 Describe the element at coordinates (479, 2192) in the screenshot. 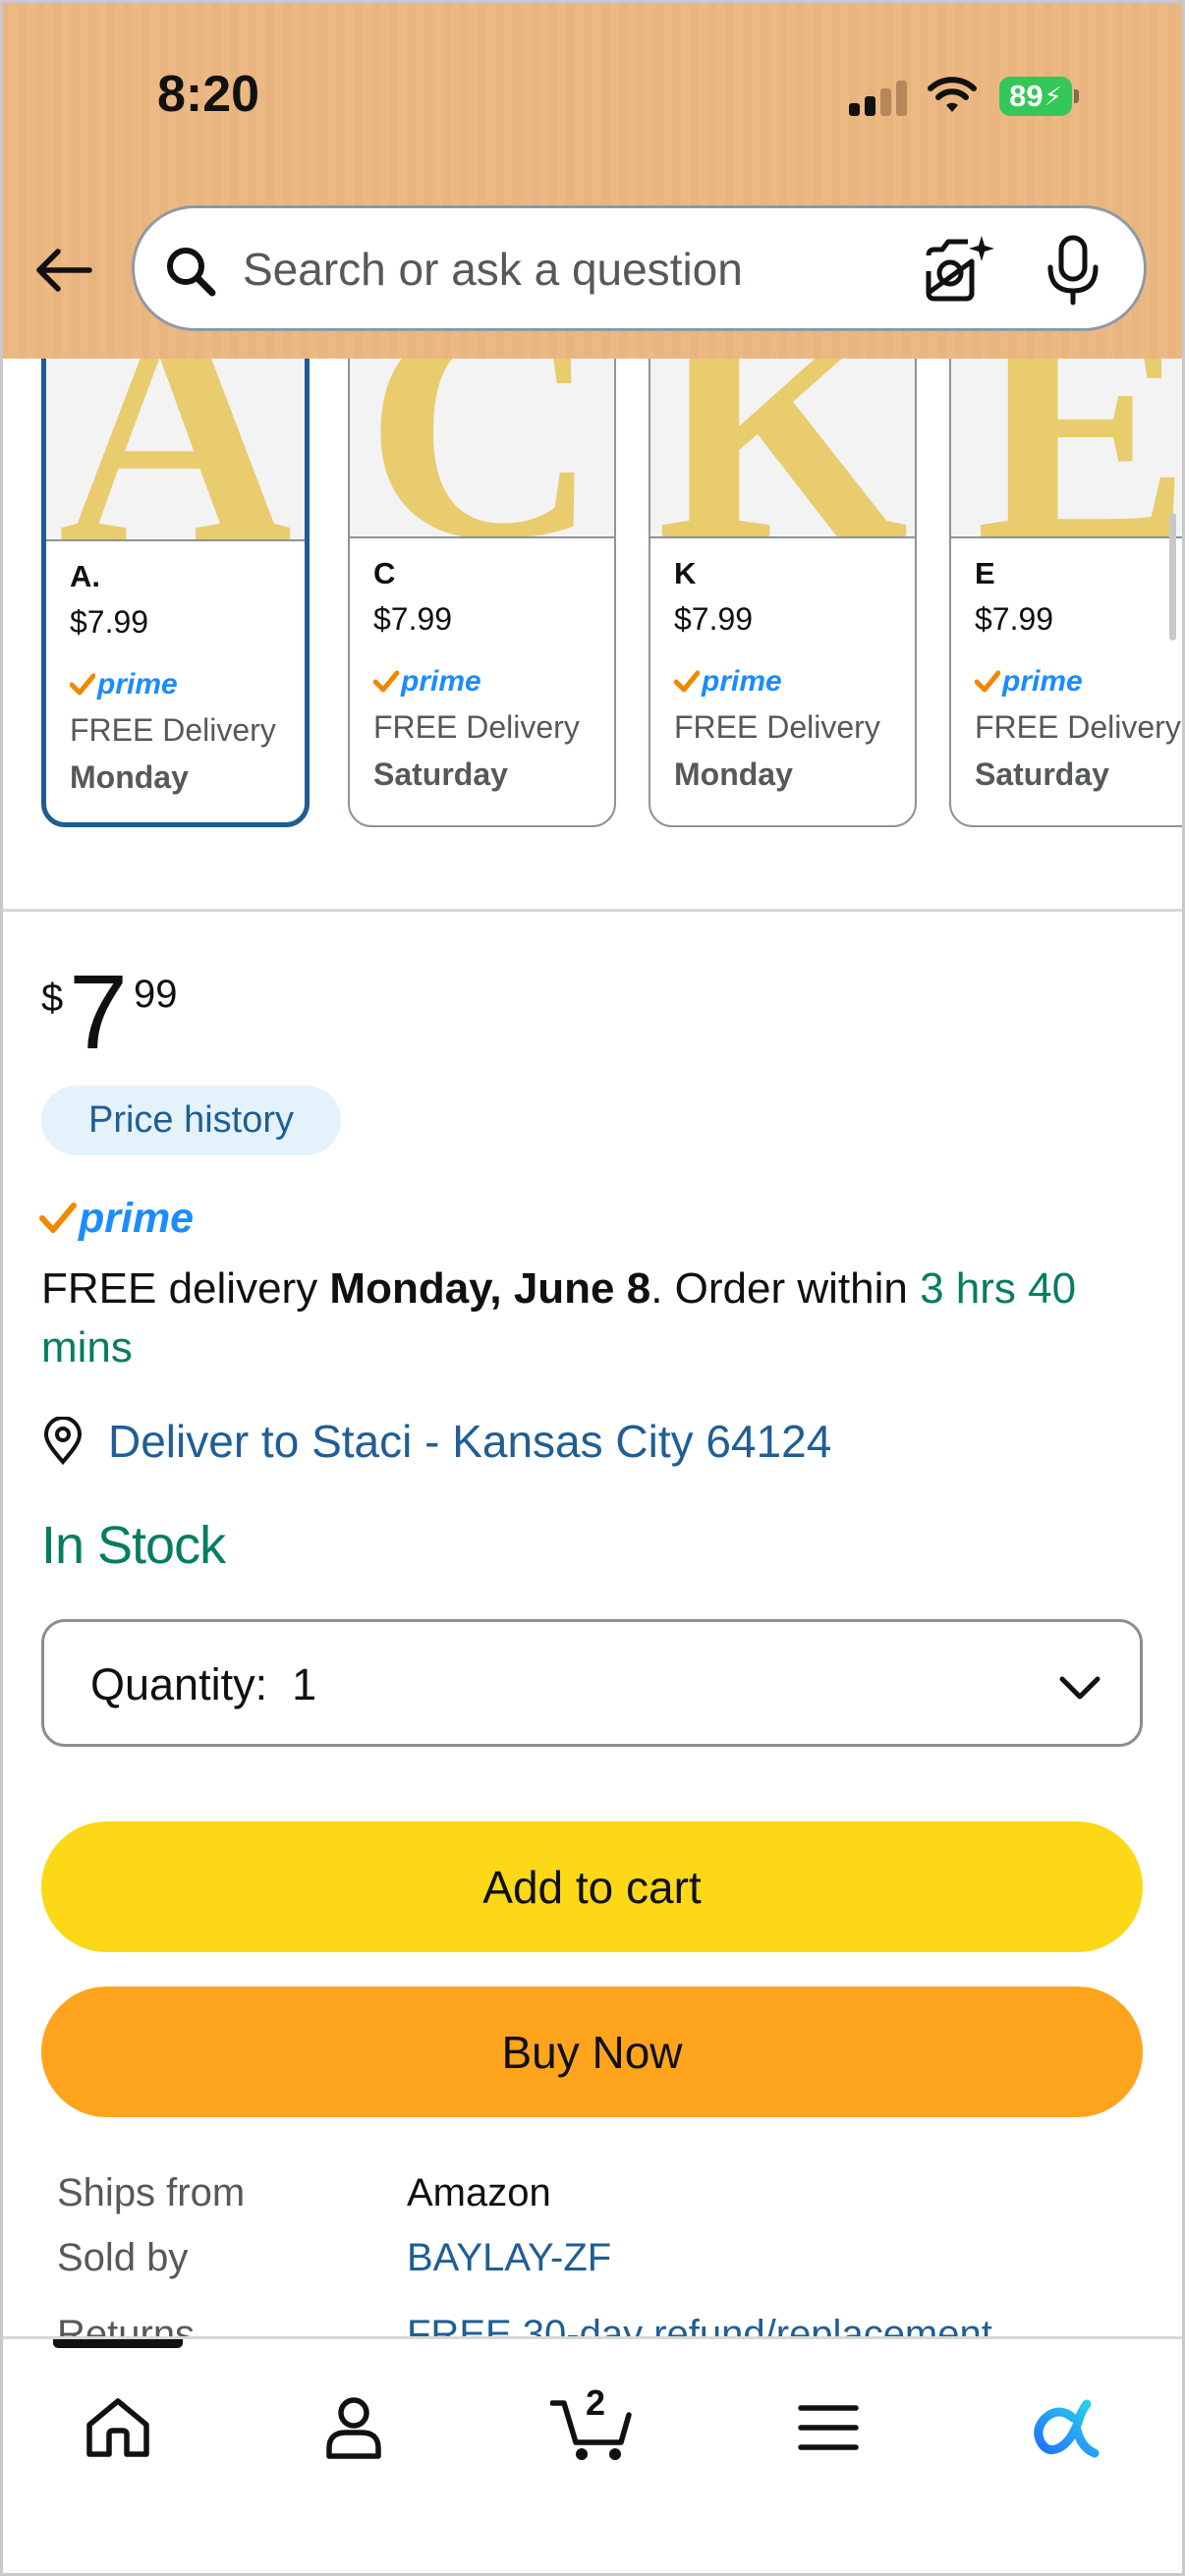

I see `info-value: Amazon` at that location.